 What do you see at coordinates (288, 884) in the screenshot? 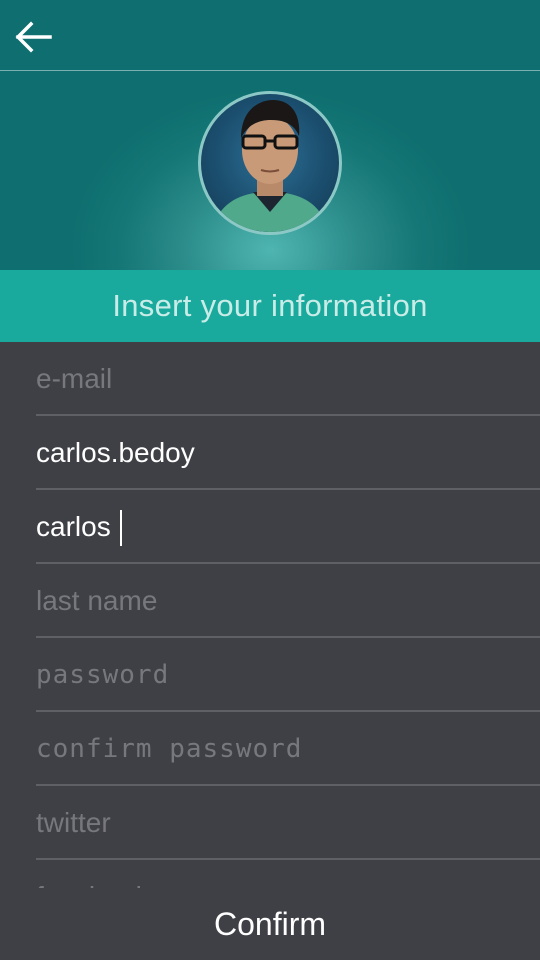
I see `facebook-field` at bounding box center [288, 884].